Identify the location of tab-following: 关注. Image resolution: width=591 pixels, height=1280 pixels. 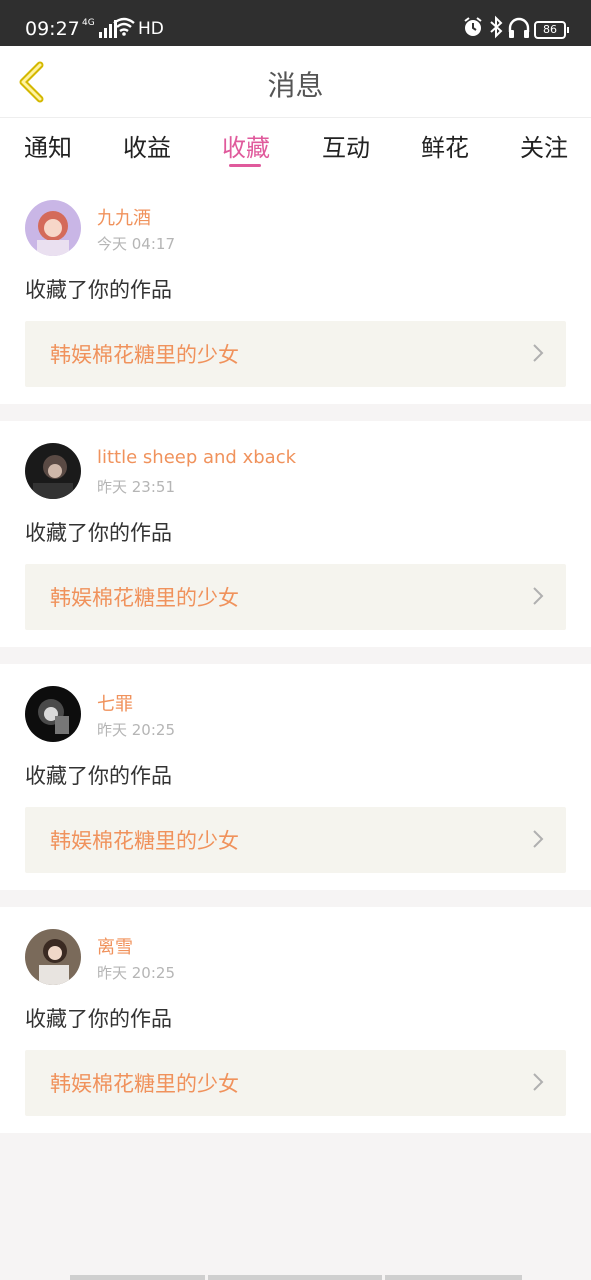
(544, 145).